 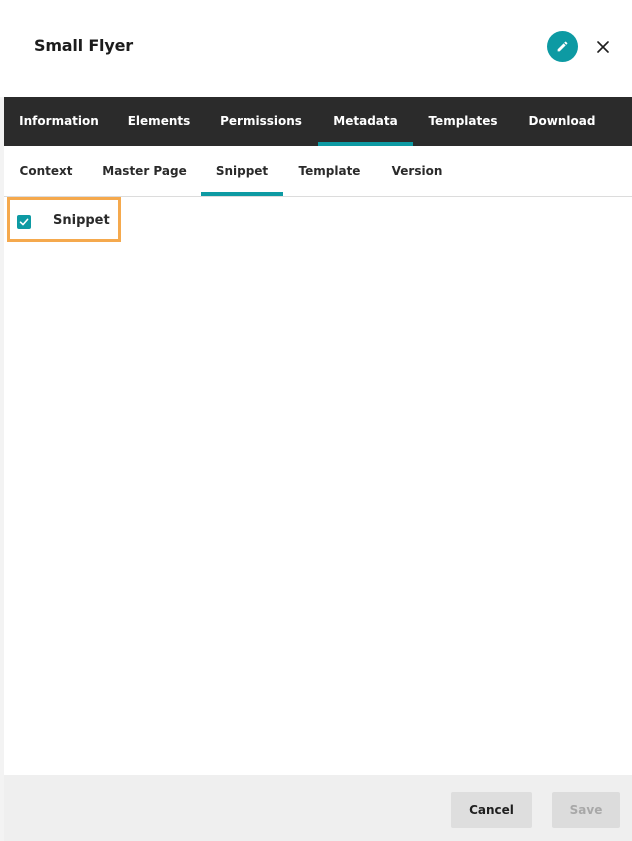 What do you see at coordinates (491, 810) in the screenshot?
I see `cancel-button: Cancel` at bounding box center [491, 810].